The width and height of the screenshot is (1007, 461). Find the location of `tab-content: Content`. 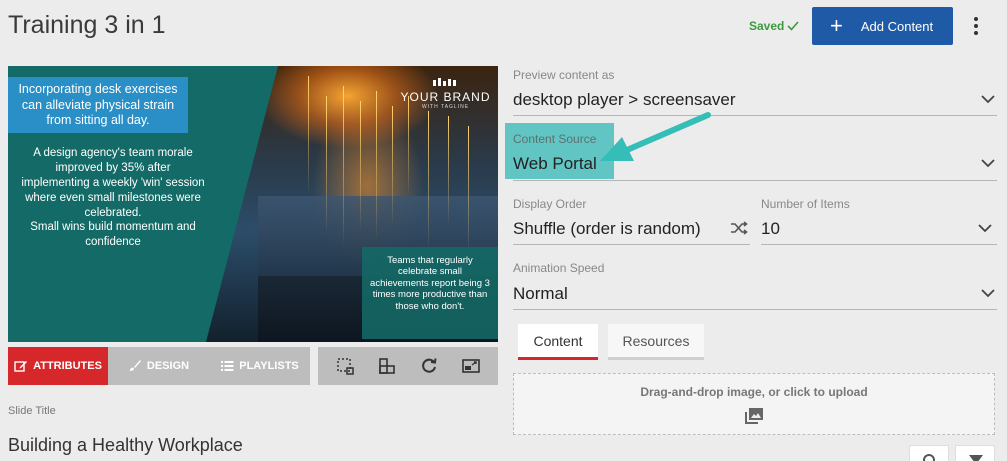

tab-content: Content is located at coordinates (558, 342).